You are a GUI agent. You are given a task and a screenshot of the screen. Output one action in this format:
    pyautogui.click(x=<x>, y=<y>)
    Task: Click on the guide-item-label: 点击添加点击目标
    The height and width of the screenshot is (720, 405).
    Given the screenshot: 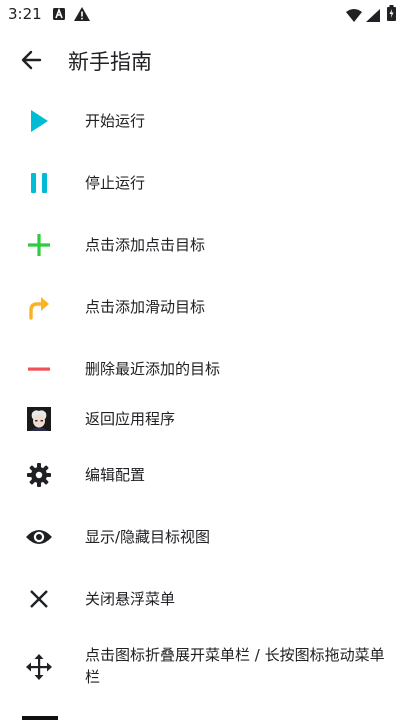 What is the action you would take?
    pyautogui.click(x=145, y=245)
    